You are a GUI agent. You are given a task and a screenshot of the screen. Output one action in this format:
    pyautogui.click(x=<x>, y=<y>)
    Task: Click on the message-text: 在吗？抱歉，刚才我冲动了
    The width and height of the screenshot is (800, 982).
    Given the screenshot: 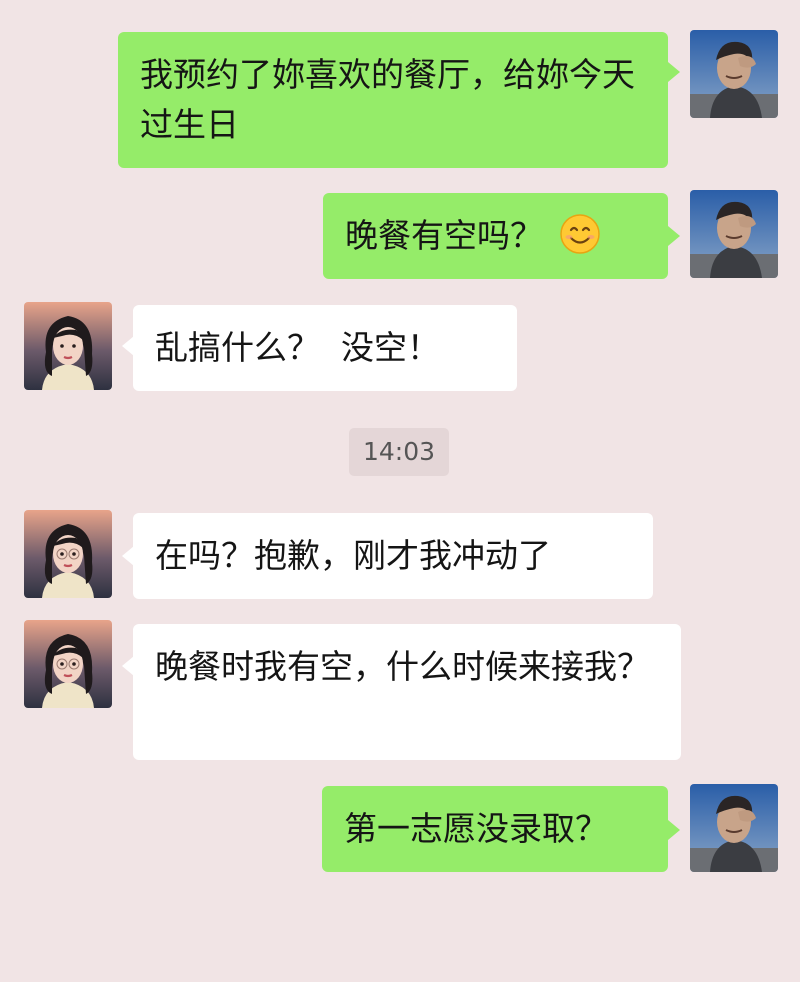 What is the action you would take?
    pyautogui.click(x=353, y=555)
    